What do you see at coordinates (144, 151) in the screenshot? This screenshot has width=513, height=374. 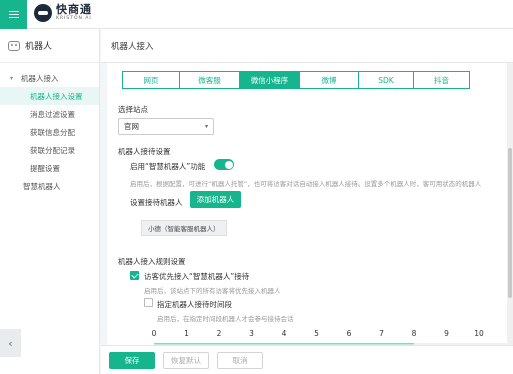 I see `reception-section-label: 机器人接待设置` at bounding box center [144, 151].